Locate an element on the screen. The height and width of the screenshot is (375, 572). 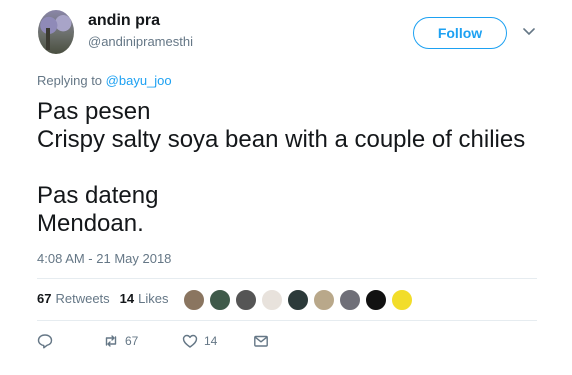
like-button: 14 is located at coordinates (199, 341).